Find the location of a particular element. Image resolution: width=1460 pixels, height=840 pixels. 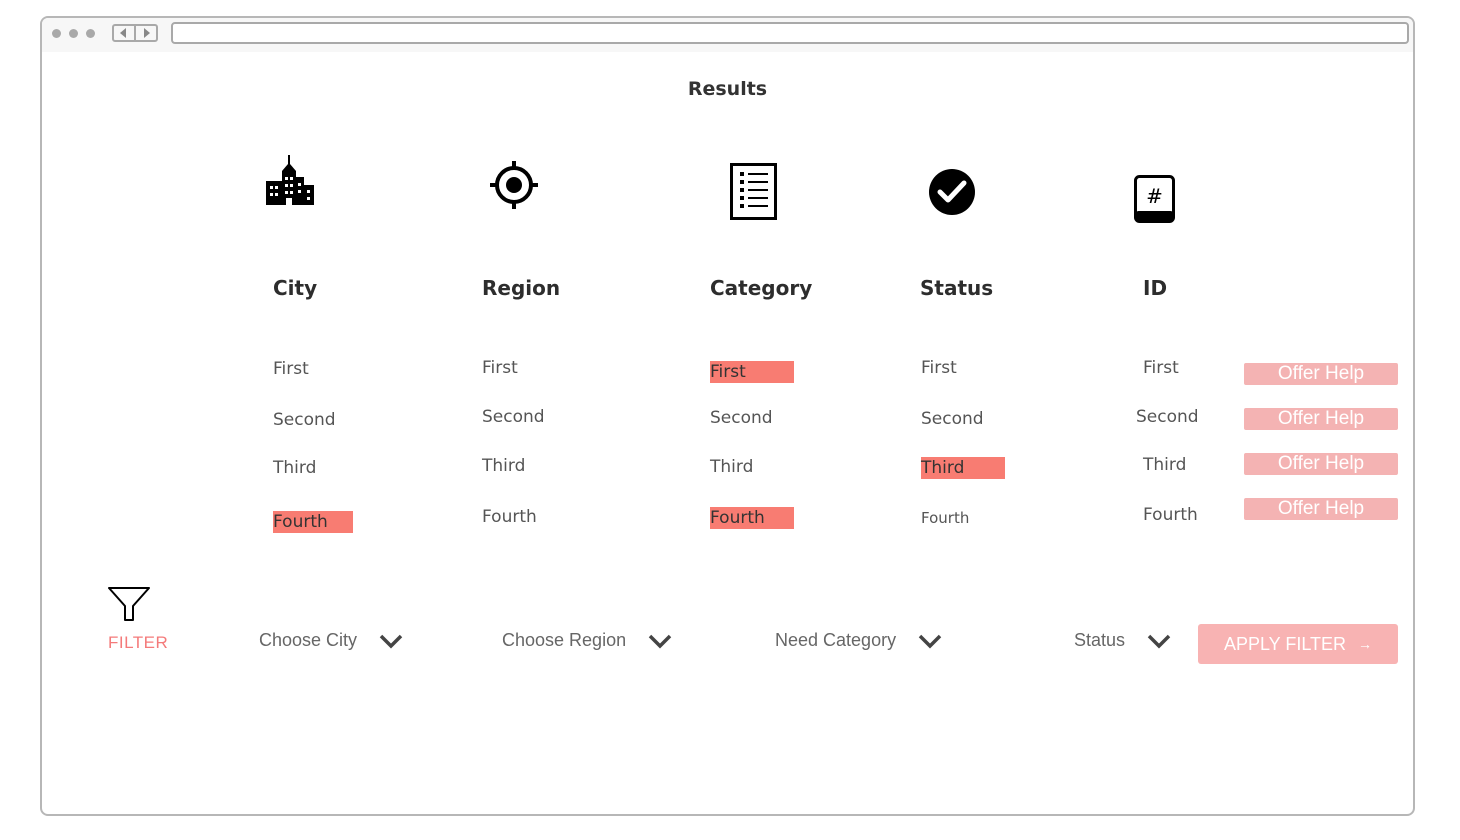

category-cell: Second is located at coordinates (741, 418).